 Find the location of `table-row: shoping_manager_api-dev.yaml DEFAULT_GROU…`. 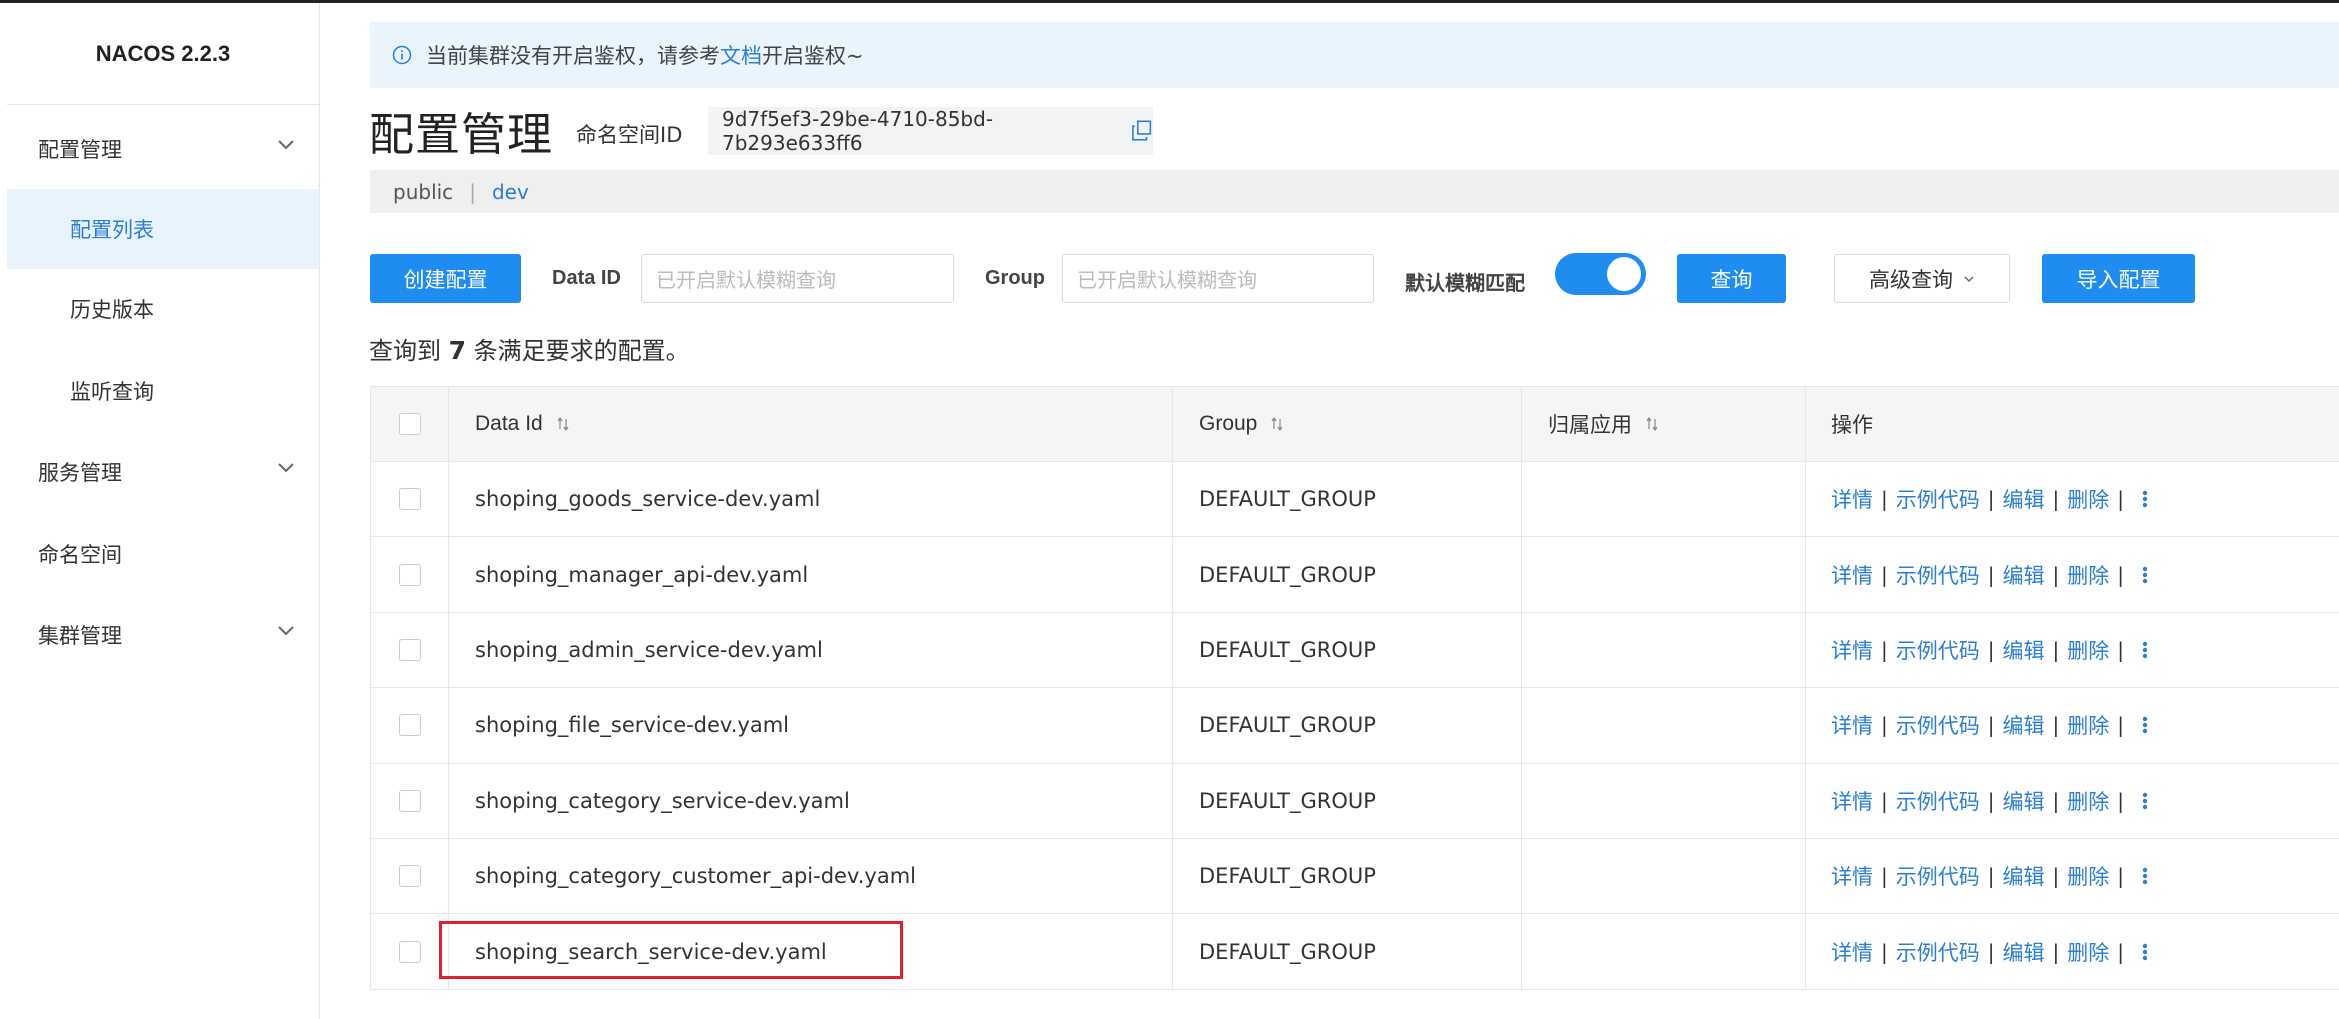

table-row: shoping_manager_api-dev.yaml DEFAULT_GROU… is located at coordinates (1354, 575).